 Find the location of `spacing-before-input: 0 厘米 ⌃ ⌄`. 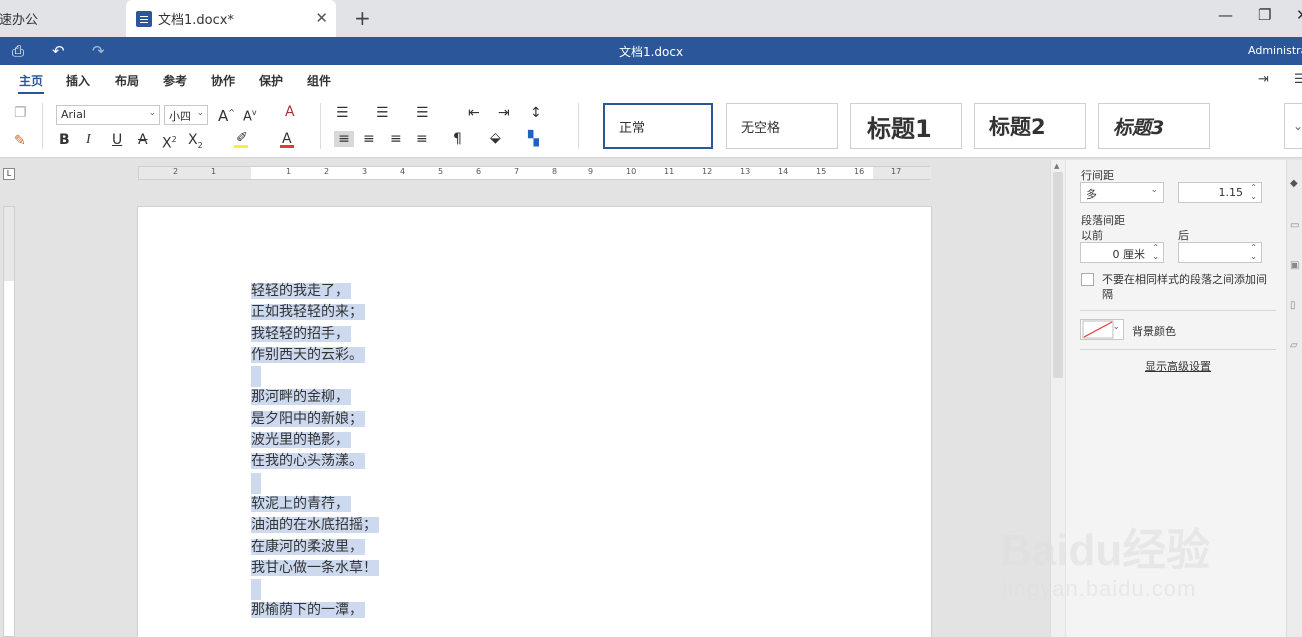

spacing-before-input: 0 厘米 ⌃ ⌄ is located at coordinates (1122, 252).